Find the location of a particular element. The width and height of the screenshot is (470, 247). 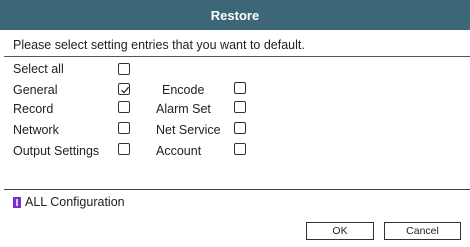

output-settings-label: Output Settings is located at coordinates (56, 151).